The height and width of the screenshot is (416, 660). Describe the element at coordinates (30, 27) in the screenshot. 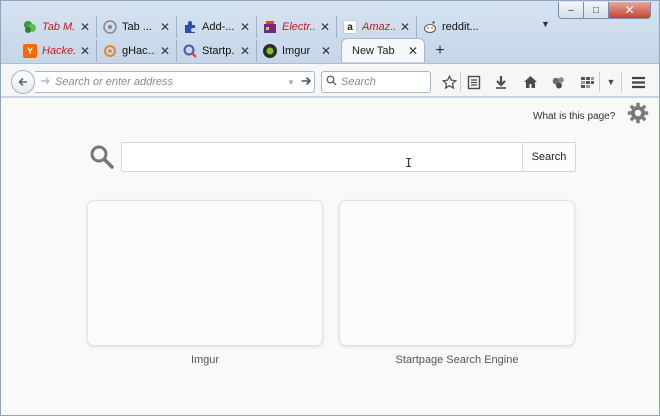

I see `tab-mix-favicon-icon` at that location.